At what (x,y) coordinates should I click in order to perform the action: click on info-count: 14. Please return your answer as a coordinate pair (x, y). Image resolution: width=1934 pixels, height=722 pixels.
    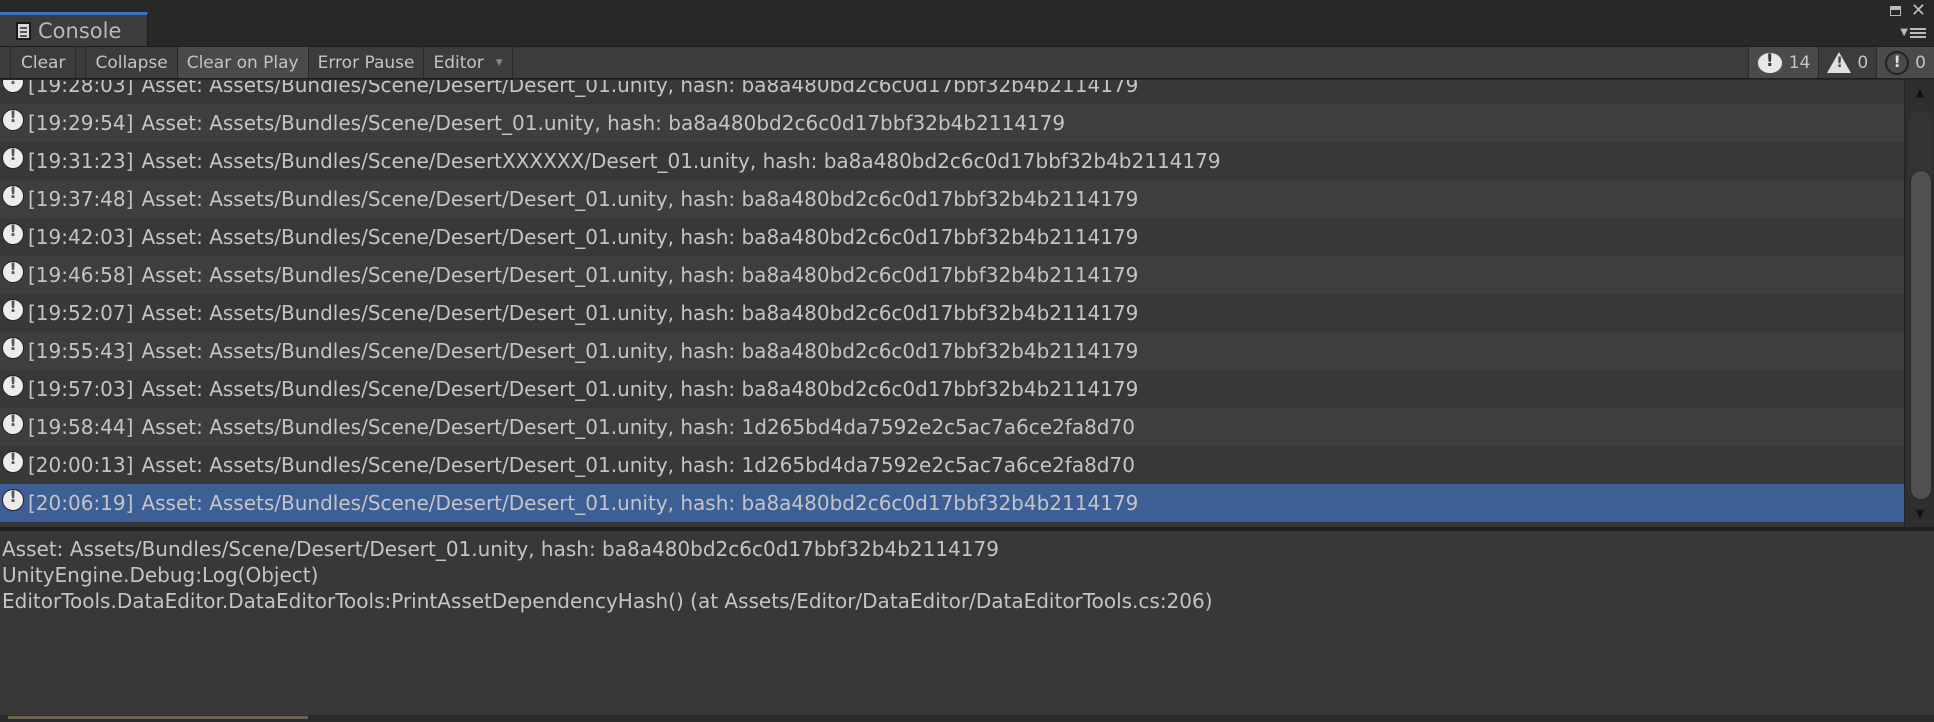
    Looking at the image, I should click on (1799, 62).